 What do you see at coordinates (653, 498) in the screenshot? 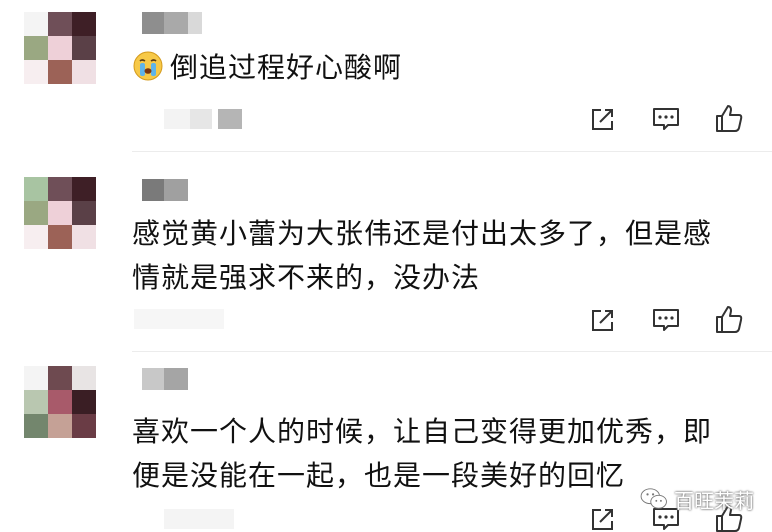
I see `wechat-icon` at bounding box center [653, 498].